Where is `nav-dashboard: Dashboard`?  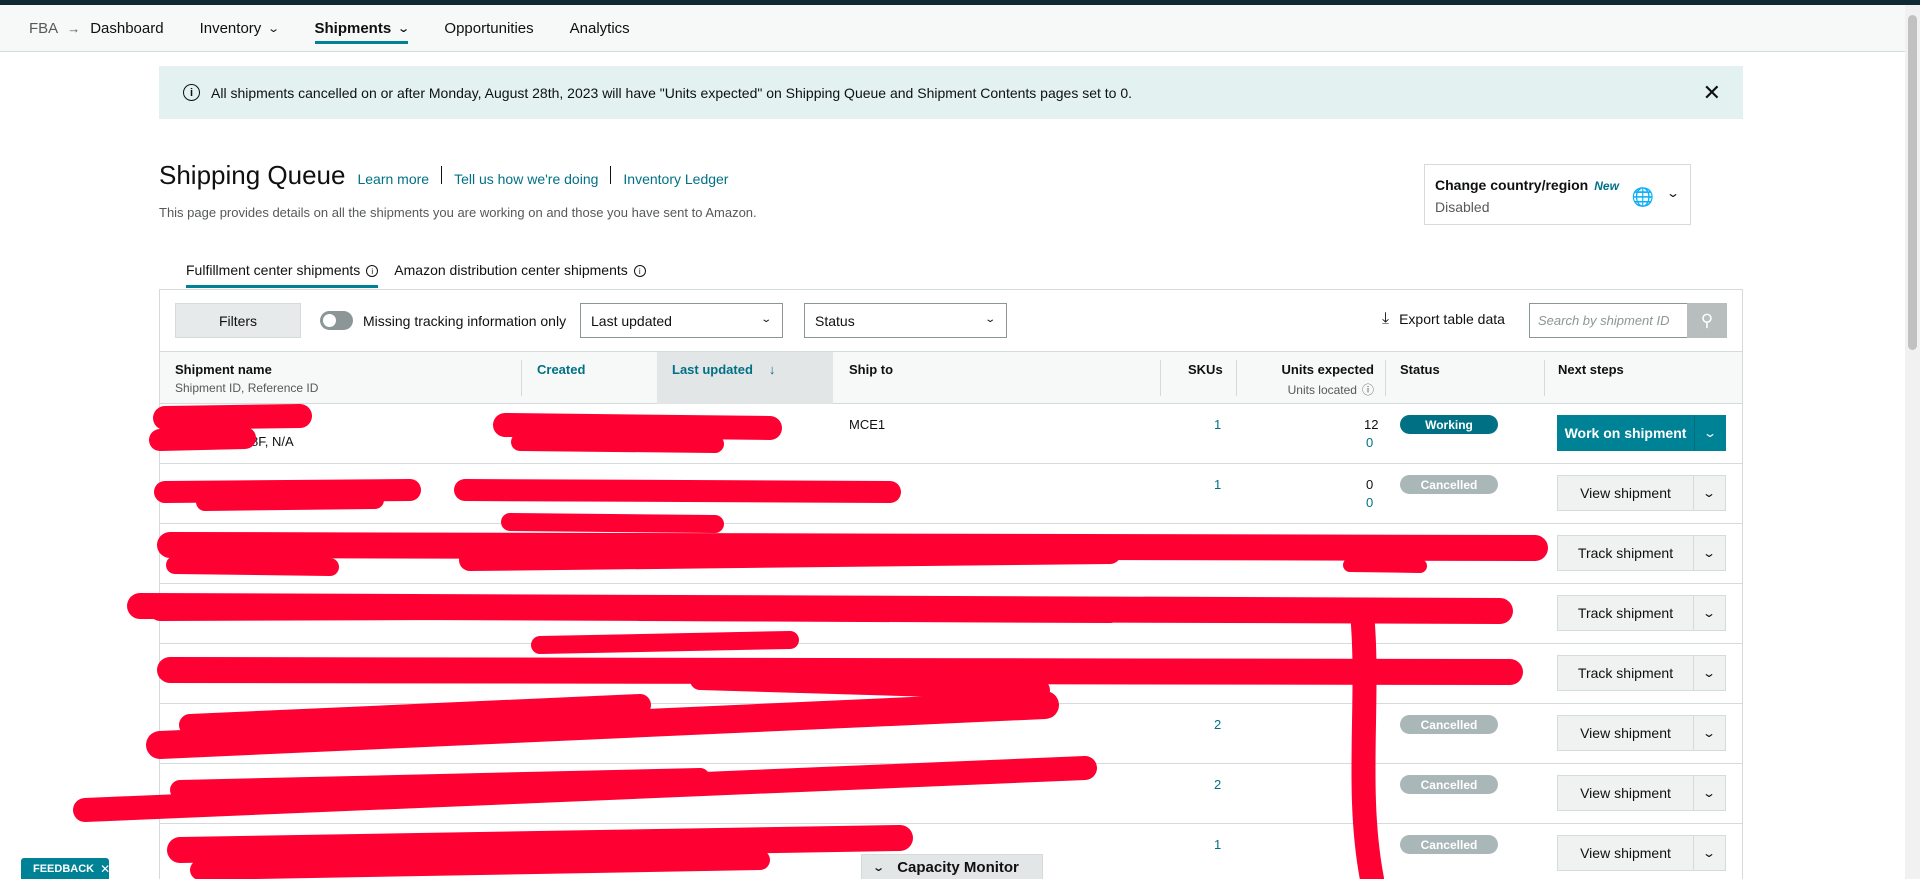 nav-dashboard: Dashboard is located at coordinates (126, 28).